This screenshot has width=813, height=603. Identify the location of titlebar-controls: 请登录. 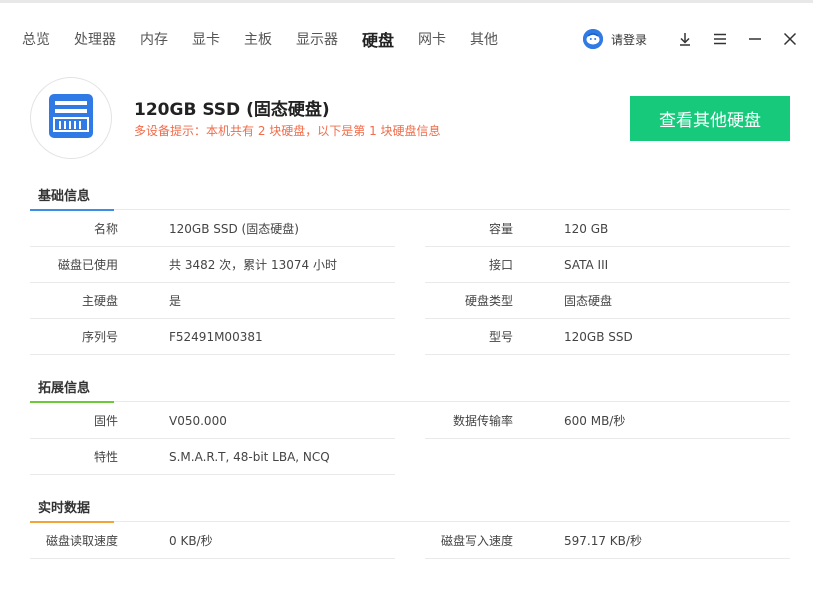
(692, 39).